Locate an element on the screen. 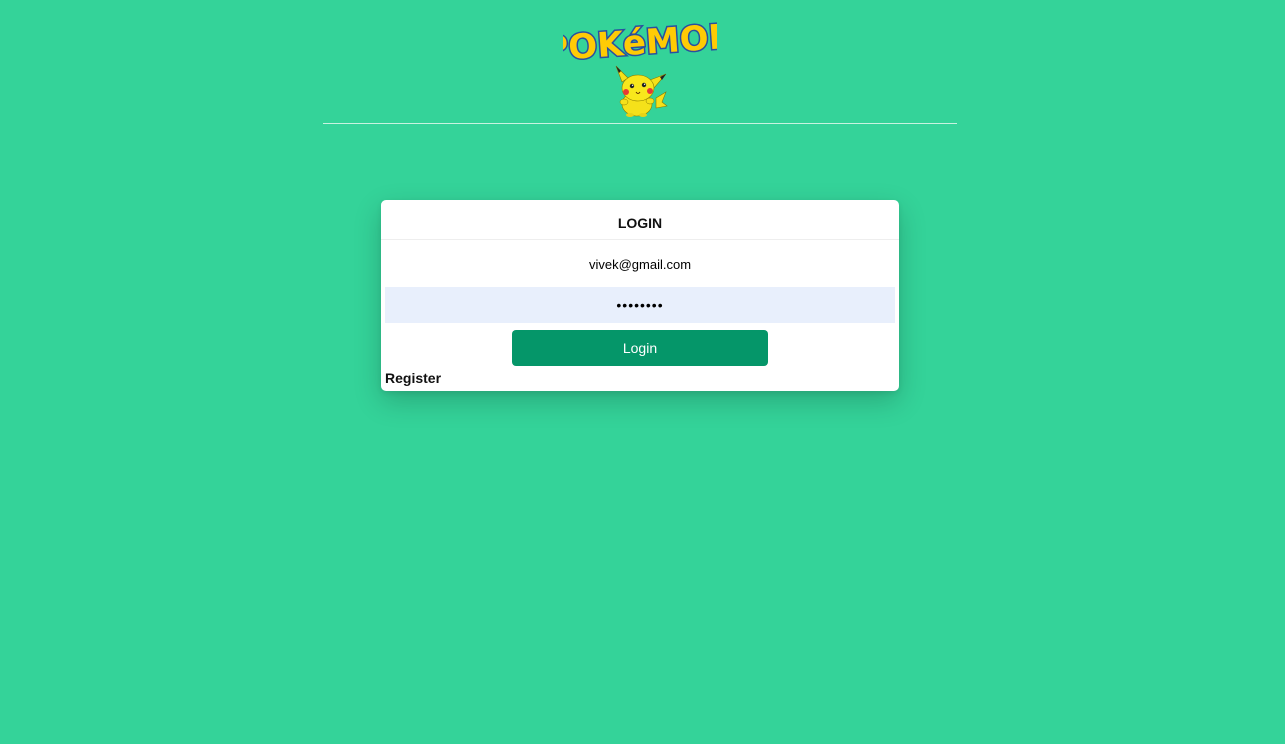  password-field is located at coordinates (640, 305).